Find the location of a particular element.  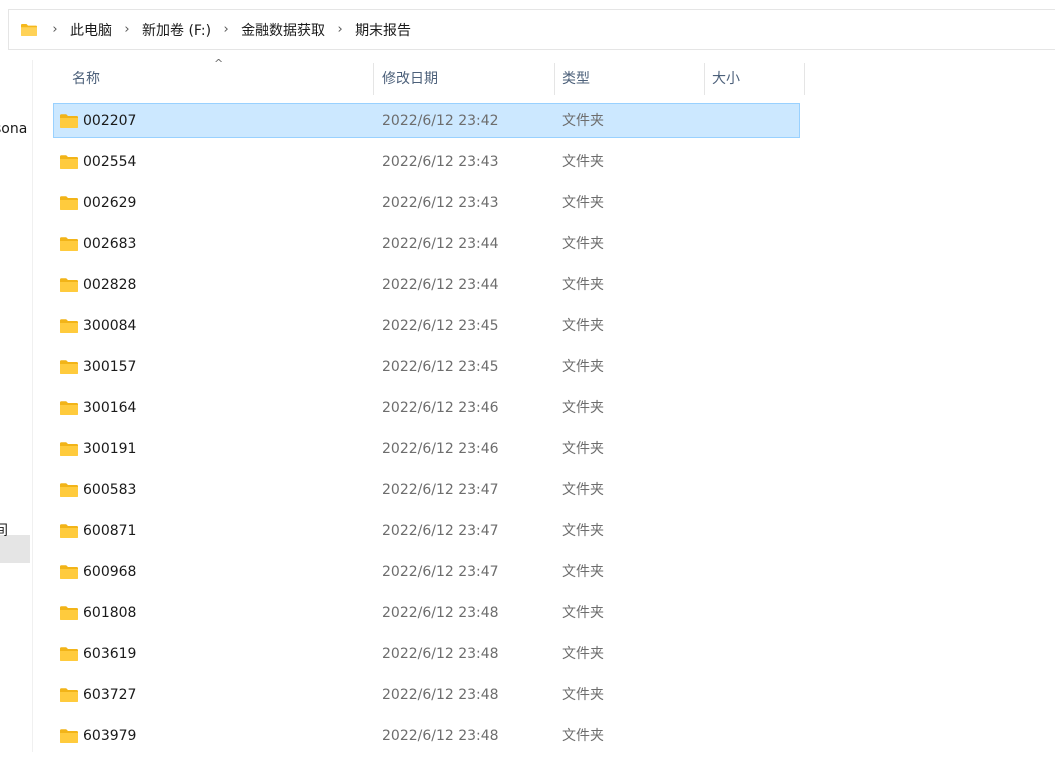

file-name: 300191 is located at coordinates (110, 449).